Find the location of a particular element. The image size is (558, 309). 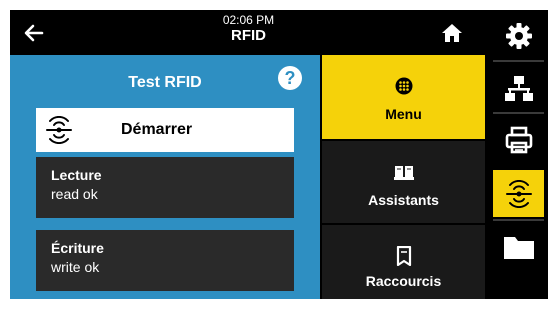

tile-menu: Menu is located at coordinates (403, 97).